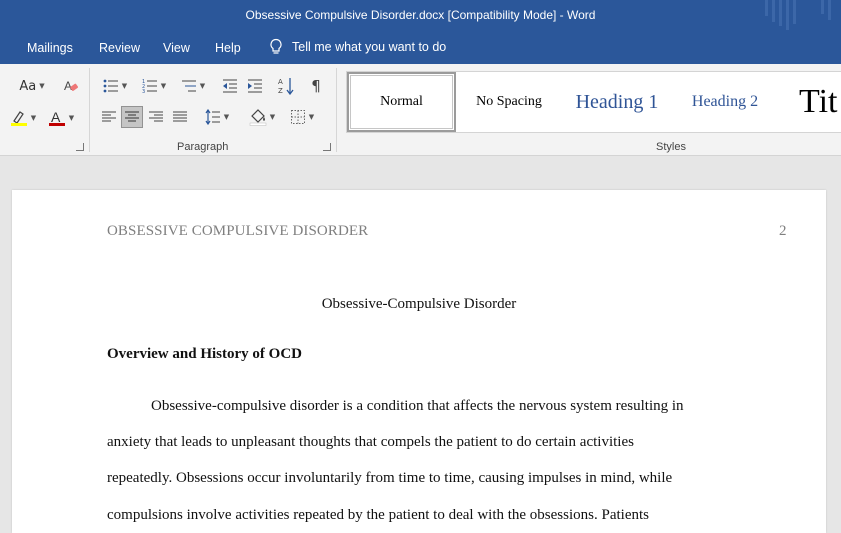 The image size is (841, 533). I want to click on style-normal-label: Normal, so click(401, 101).